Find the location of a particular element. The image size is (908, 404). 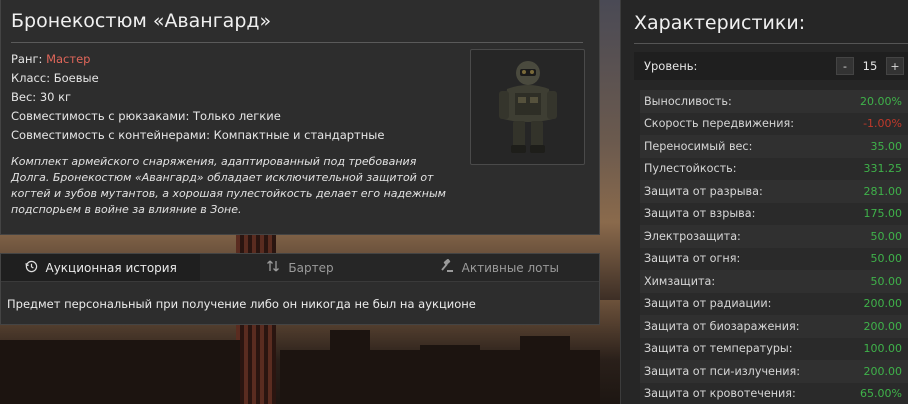

level-stepper: - 15 + is located at coordinates (870, 66).